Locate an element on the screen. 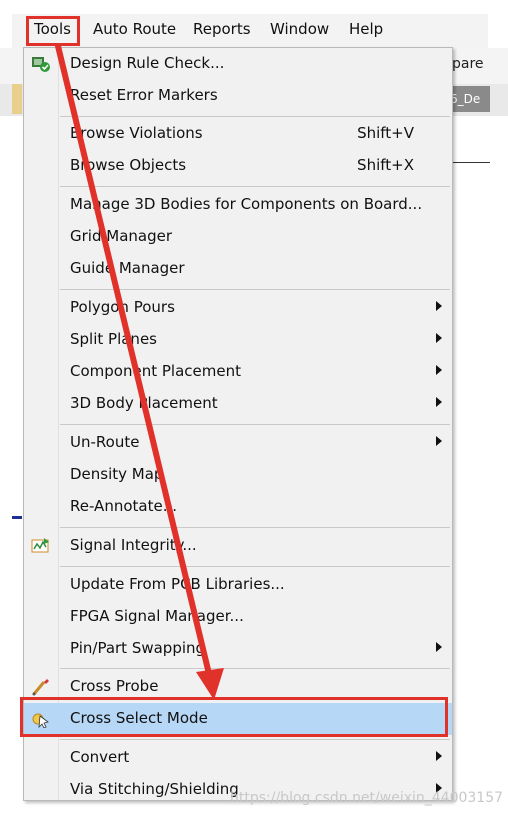 This screenshot has height=819, width=508. background-divider is located at coordinates (471, 162).